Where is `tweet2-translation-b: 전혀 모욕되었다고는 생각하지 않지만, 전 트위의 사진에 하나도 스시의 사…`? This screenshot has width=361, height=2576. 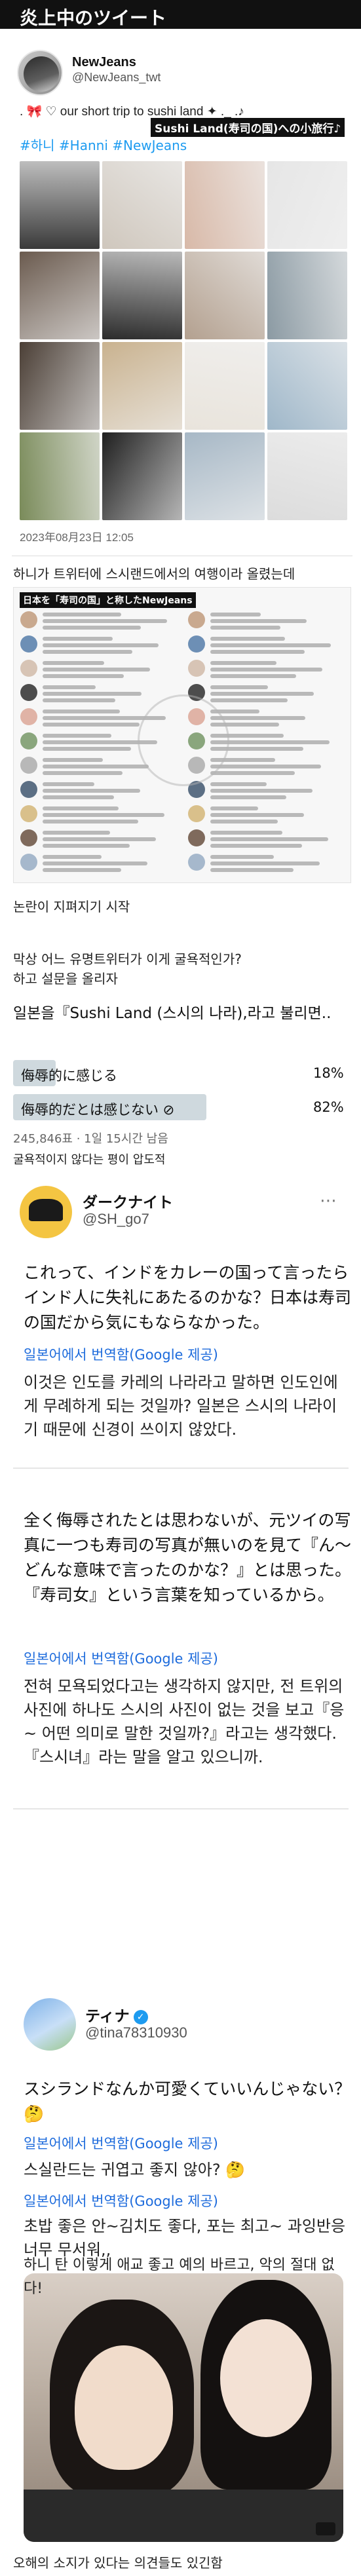
tweet2-translation-b: 전혀 모욕되었다고는 생각하지 않지만, 전 트위의 사진에 하나도 스시의 사… is located at coordinates (184, 1722).